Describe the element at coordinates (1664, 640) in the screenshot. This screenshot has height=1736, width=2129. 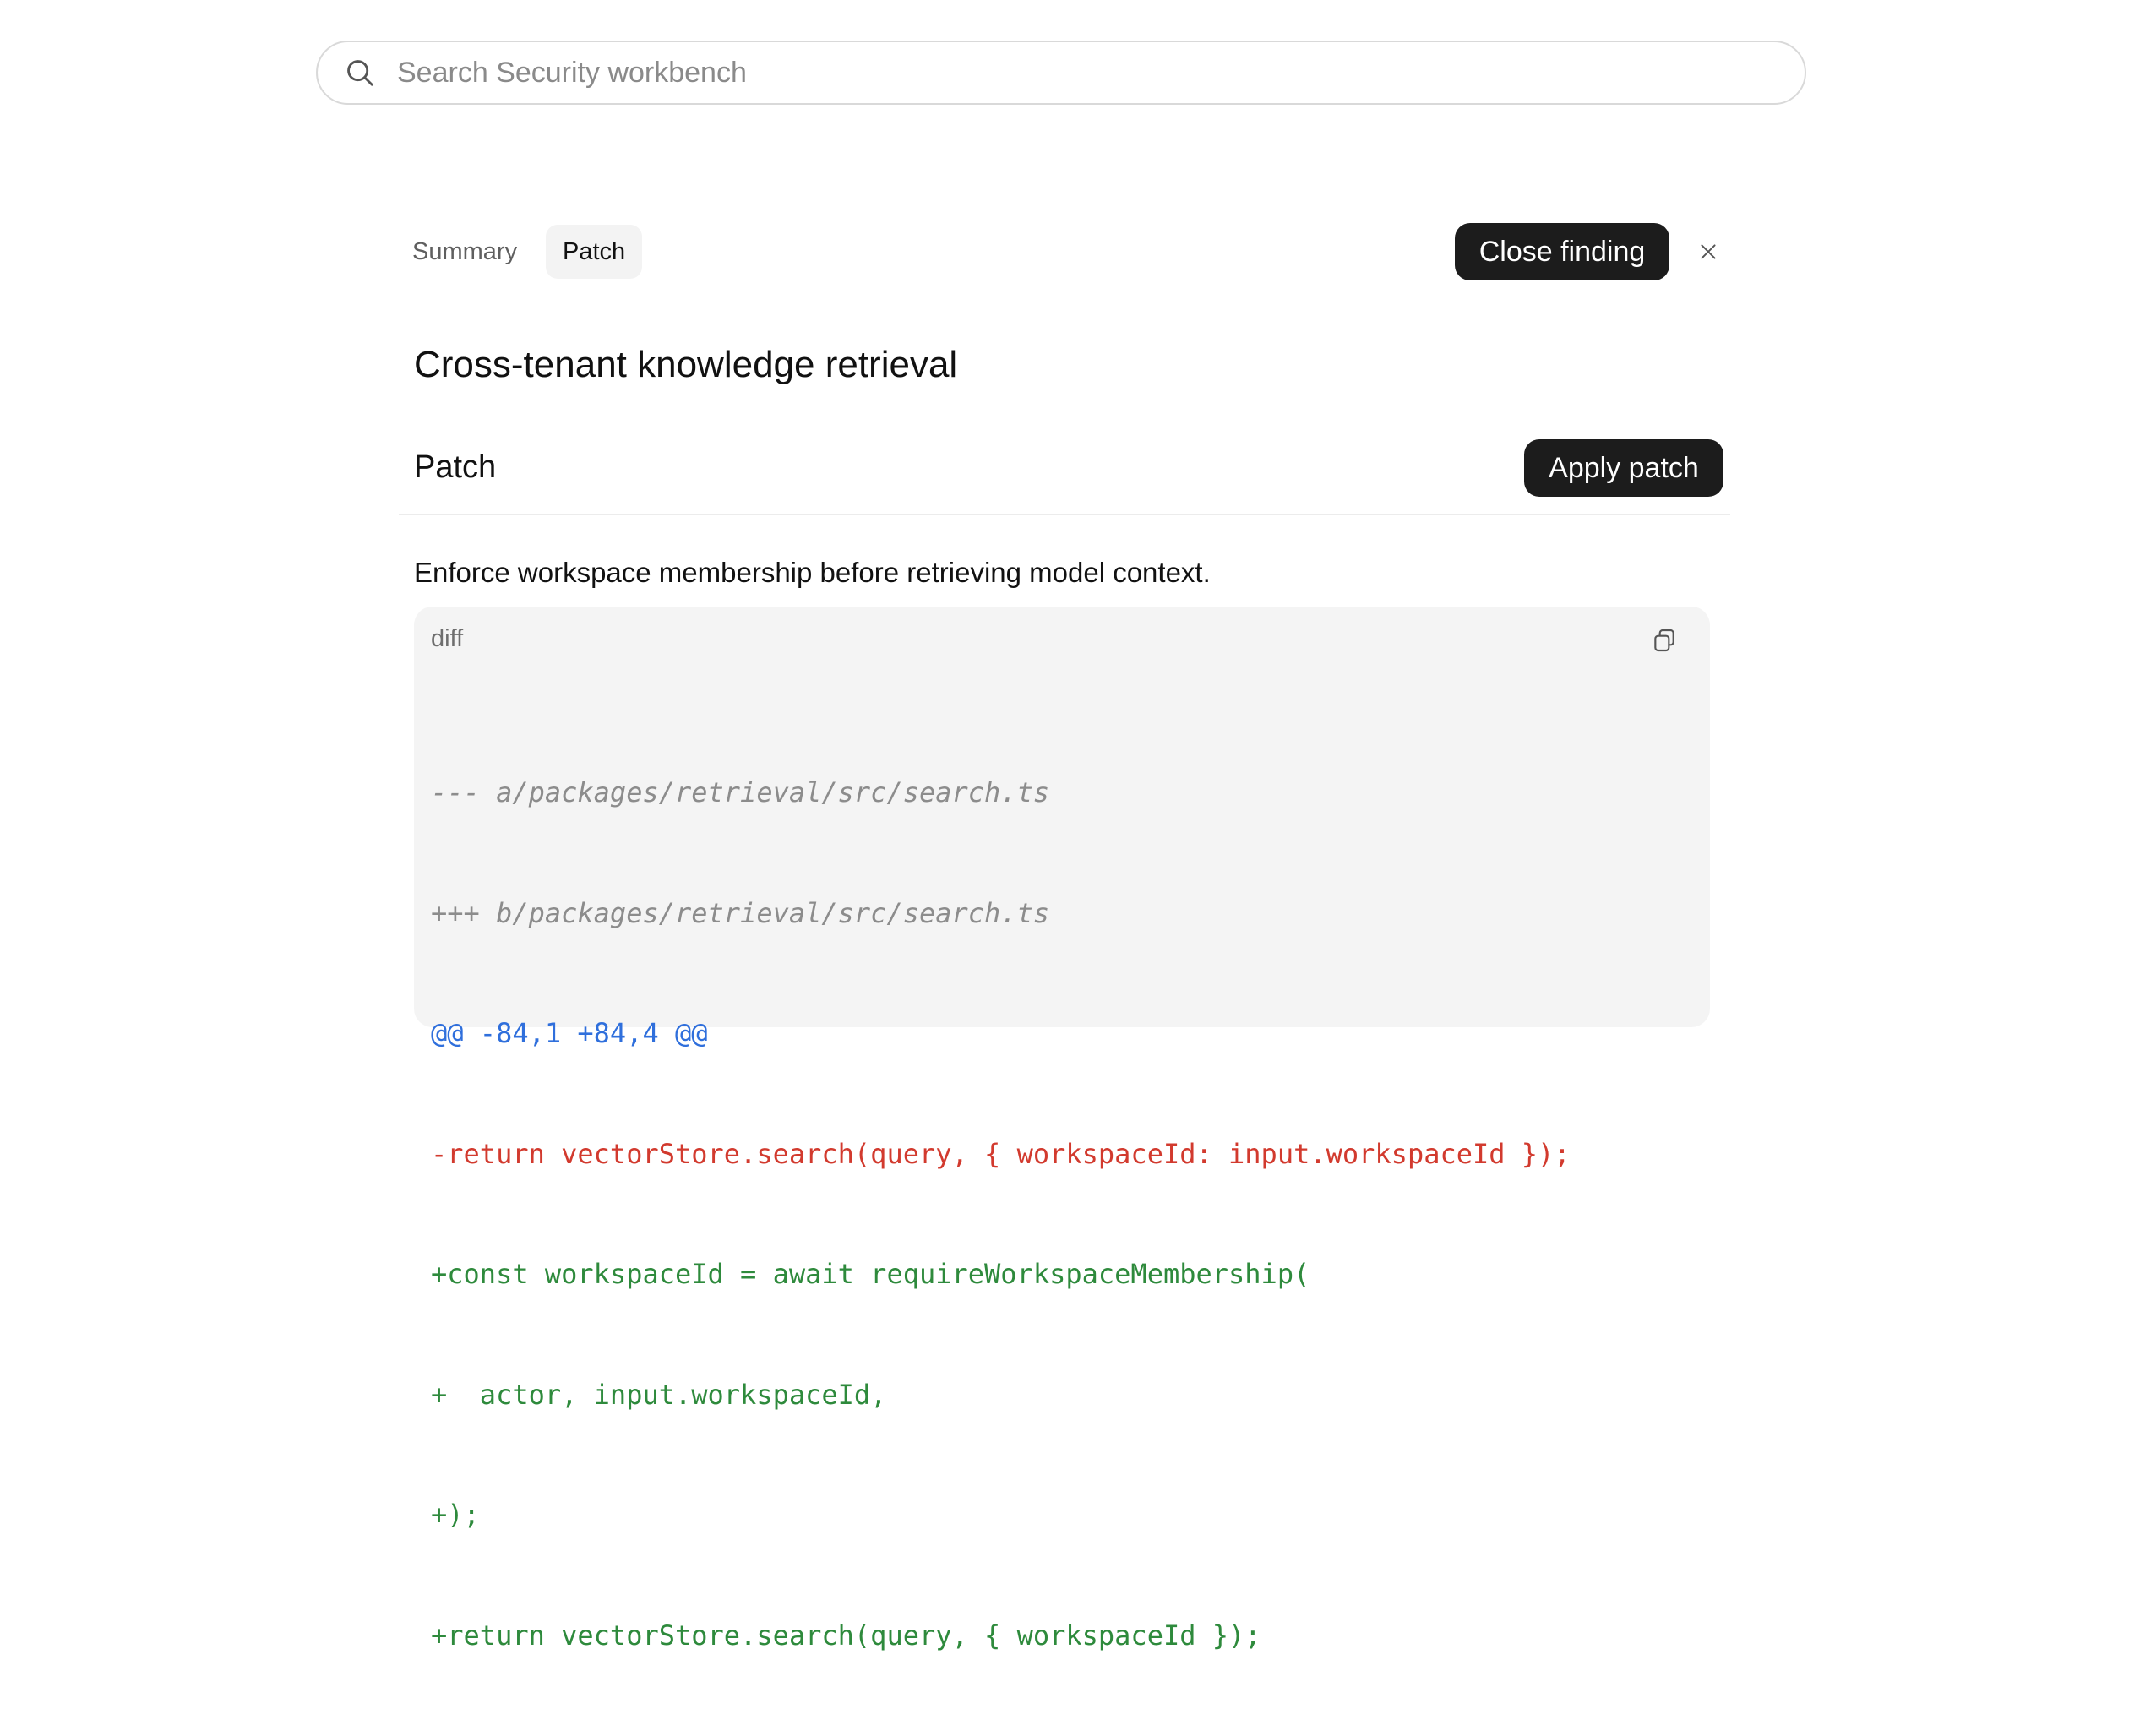
I see `copy-icon` at that location.